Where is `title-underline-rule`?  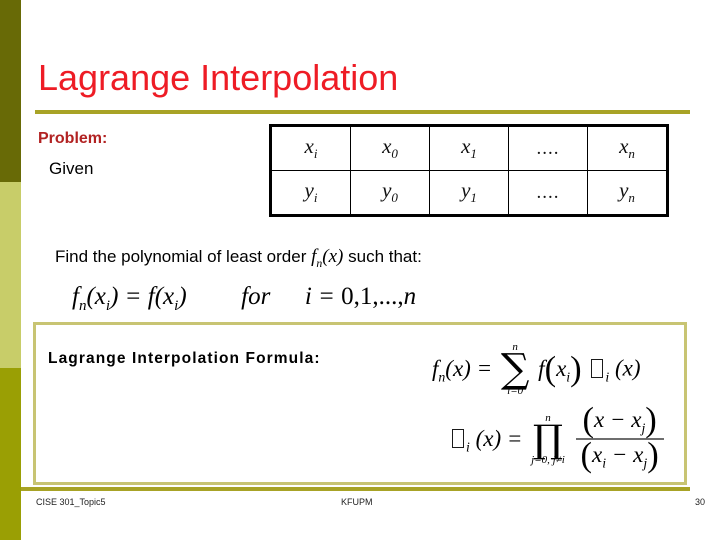 title-underline-rule is located at coordinates (362, 112).